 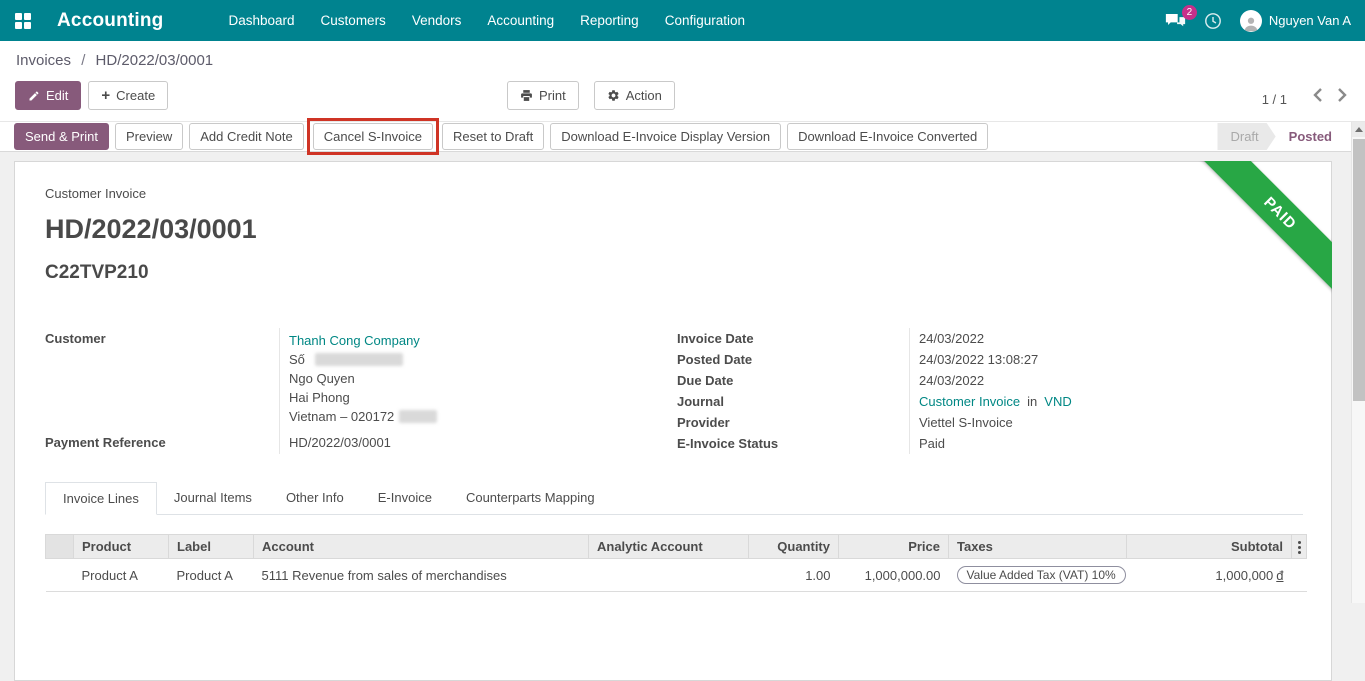 I want to click on send-print-button: Send & Print, so click(x=61, y=136).